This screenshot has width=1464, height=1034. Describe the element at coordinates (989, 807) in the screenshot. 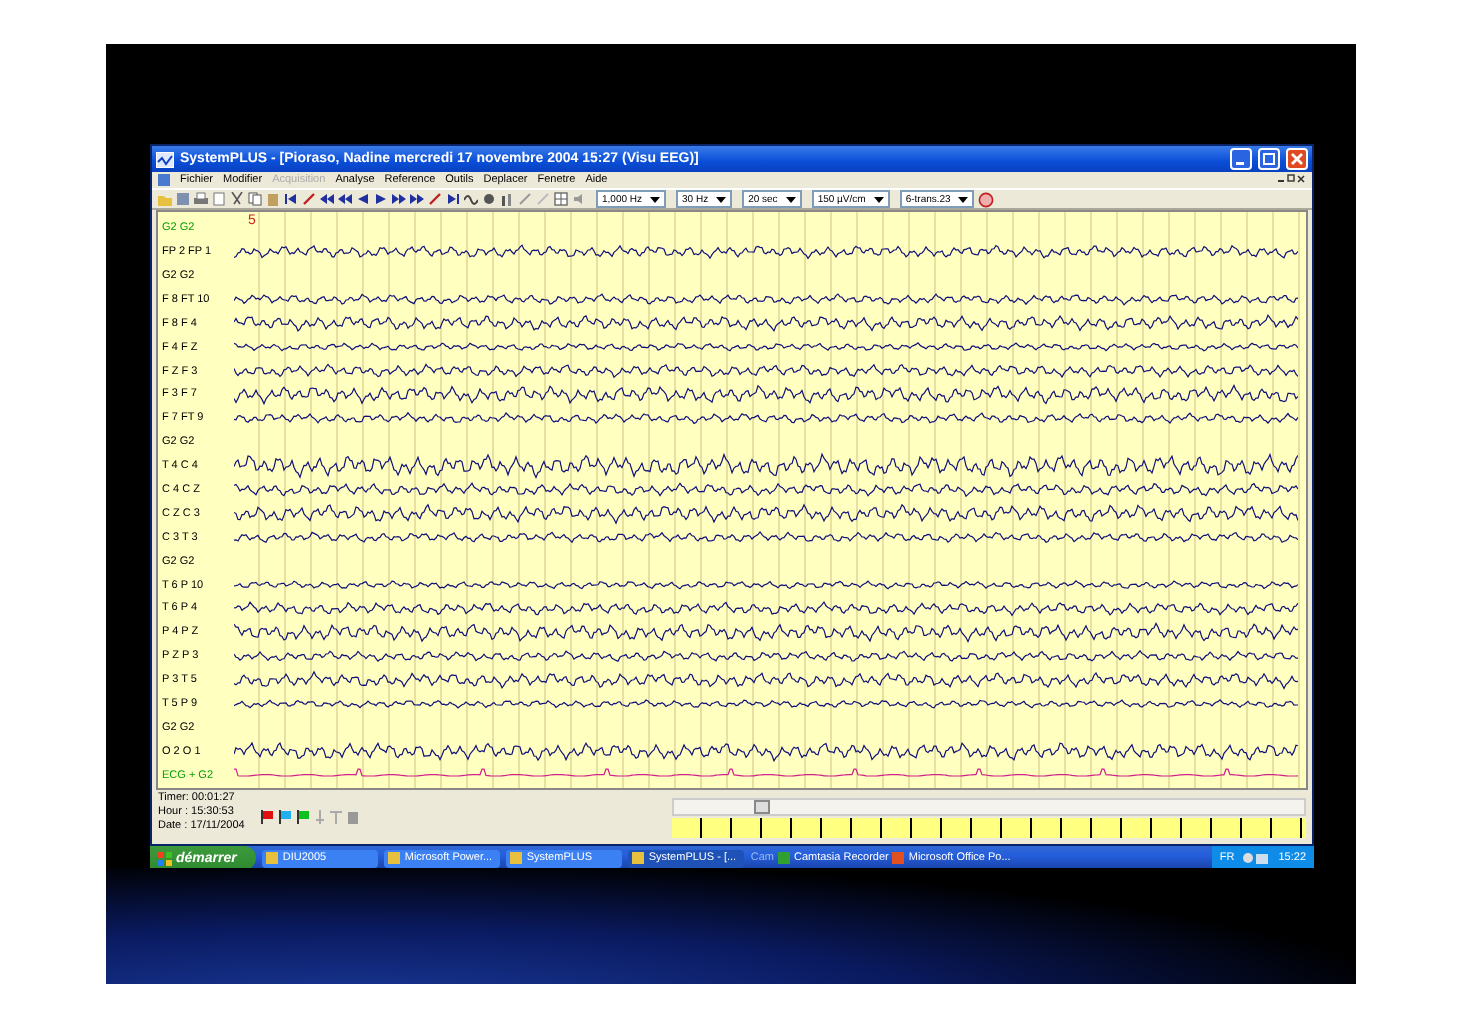

I see `scrollbar` at that location.